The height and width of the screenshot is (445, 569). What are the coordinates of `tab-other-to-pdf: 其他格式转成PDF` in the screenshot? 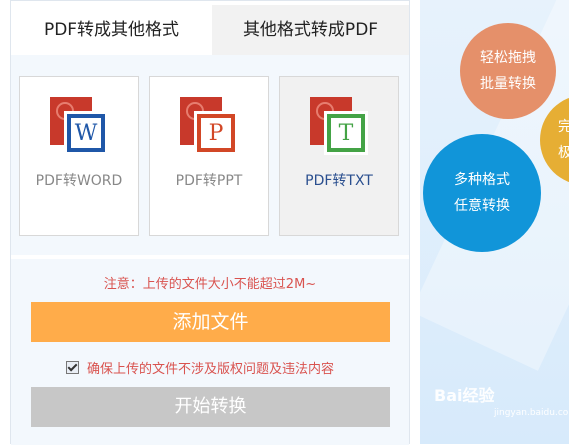 It's located at (310, 30).